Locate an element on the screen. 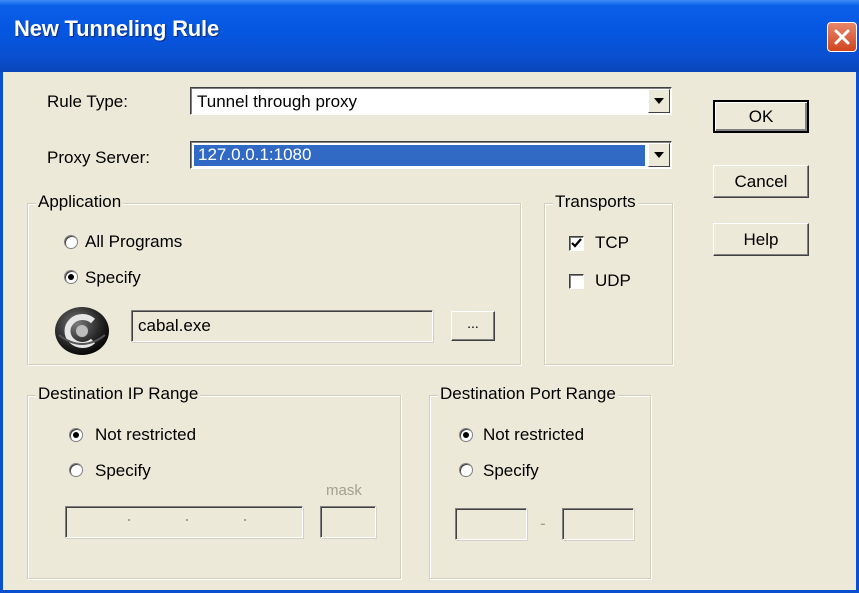 This screenshot has width=859, height=593. port-specify-radio is located at coordinates (466, 470).